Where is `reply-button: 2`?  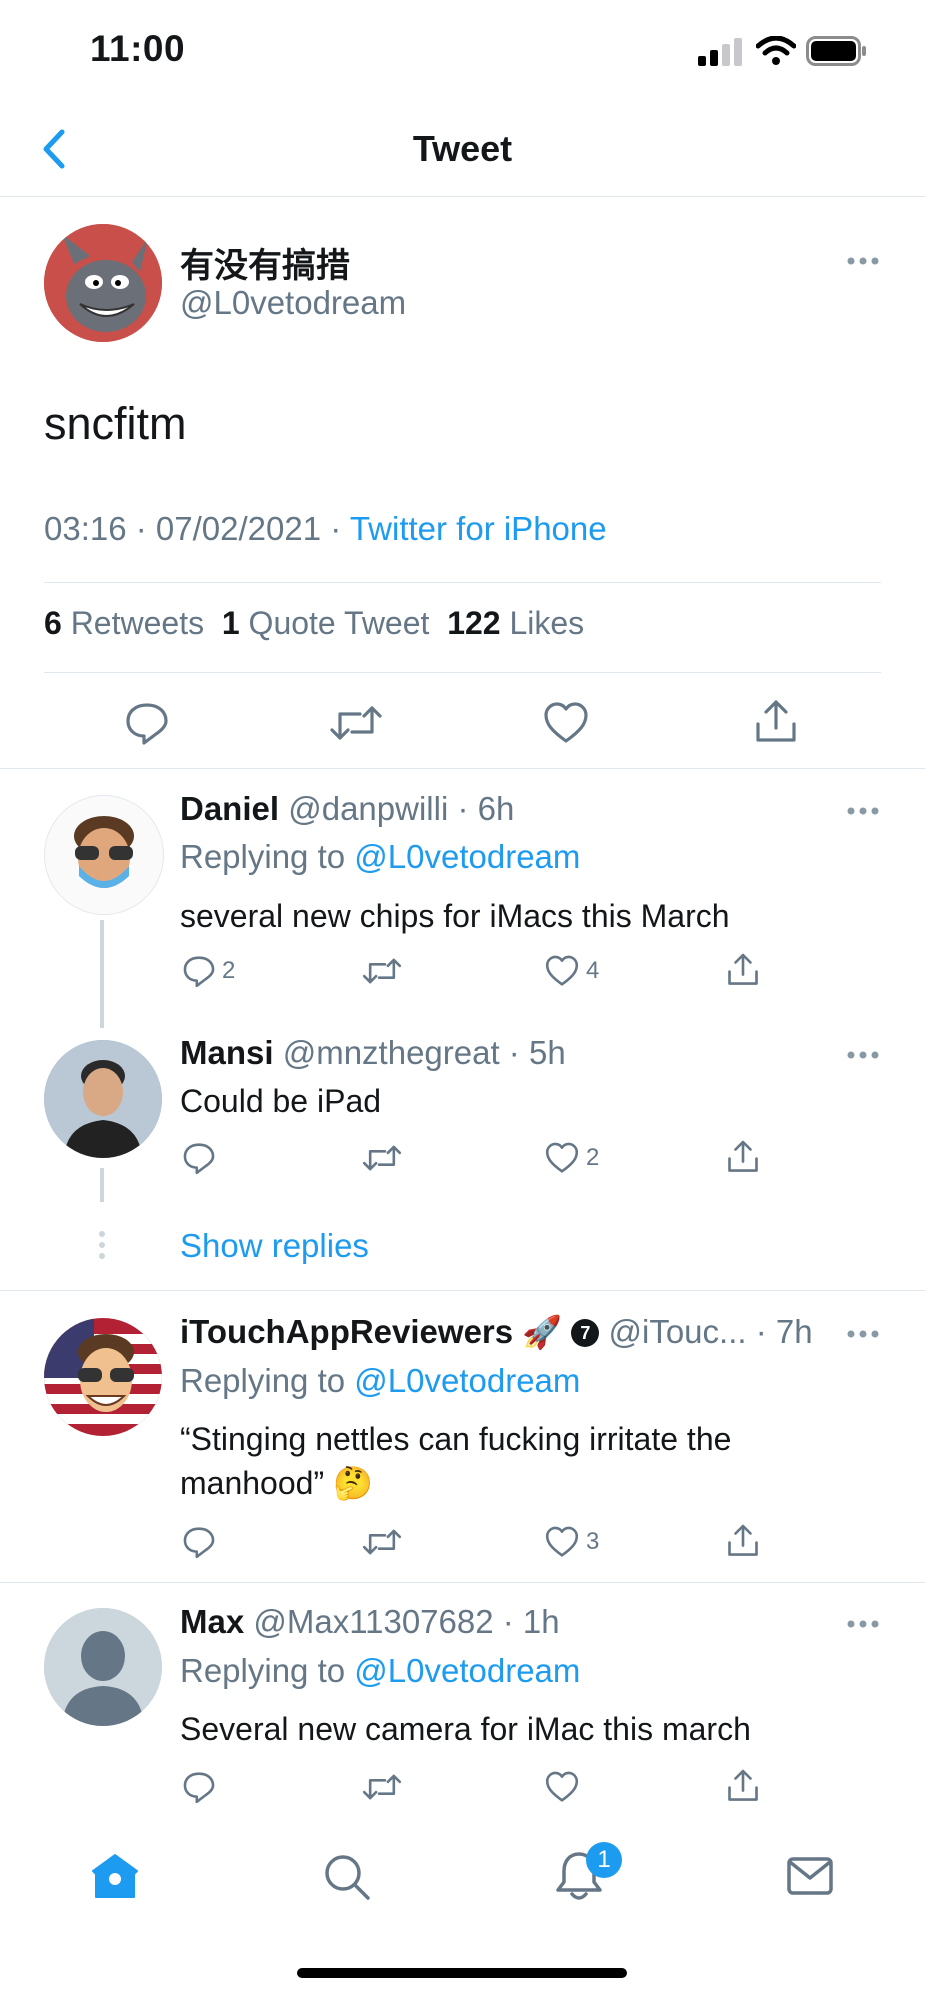
reply-button: 2 is located at coordinates (208, 971).